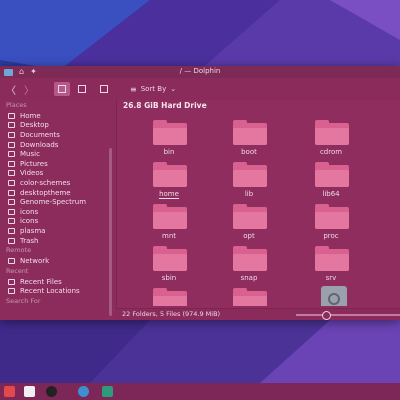 The height and width of the screenshot is (400, 400). I want to click on desktop-icon, so click(11, 125).